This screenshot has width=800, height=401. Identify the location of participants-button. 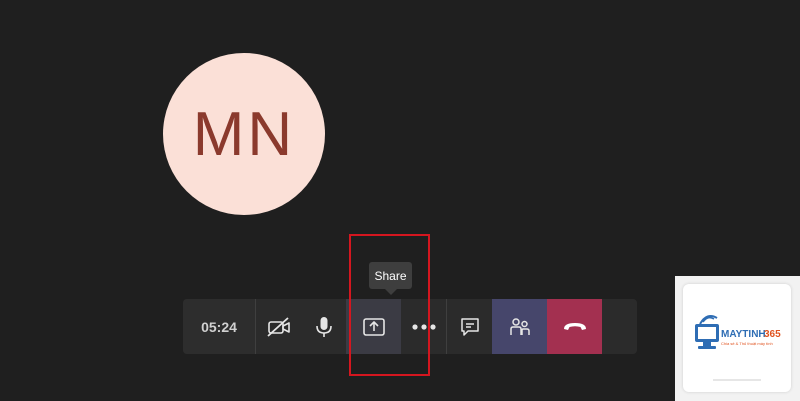
(519, 326).